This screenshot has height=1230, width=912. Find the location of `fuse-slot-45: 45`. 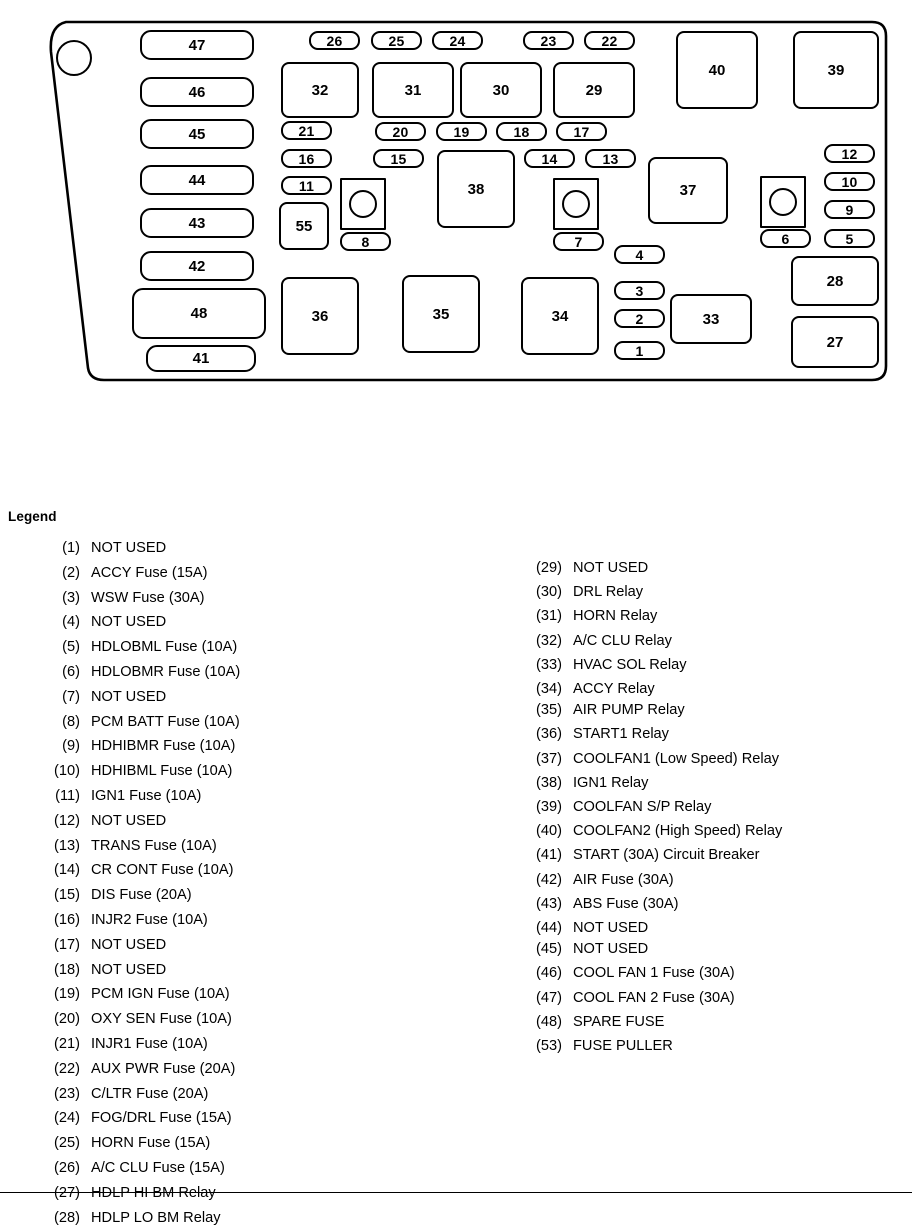

fuse-slot-45: 45 is located at coordinates (197, 134).